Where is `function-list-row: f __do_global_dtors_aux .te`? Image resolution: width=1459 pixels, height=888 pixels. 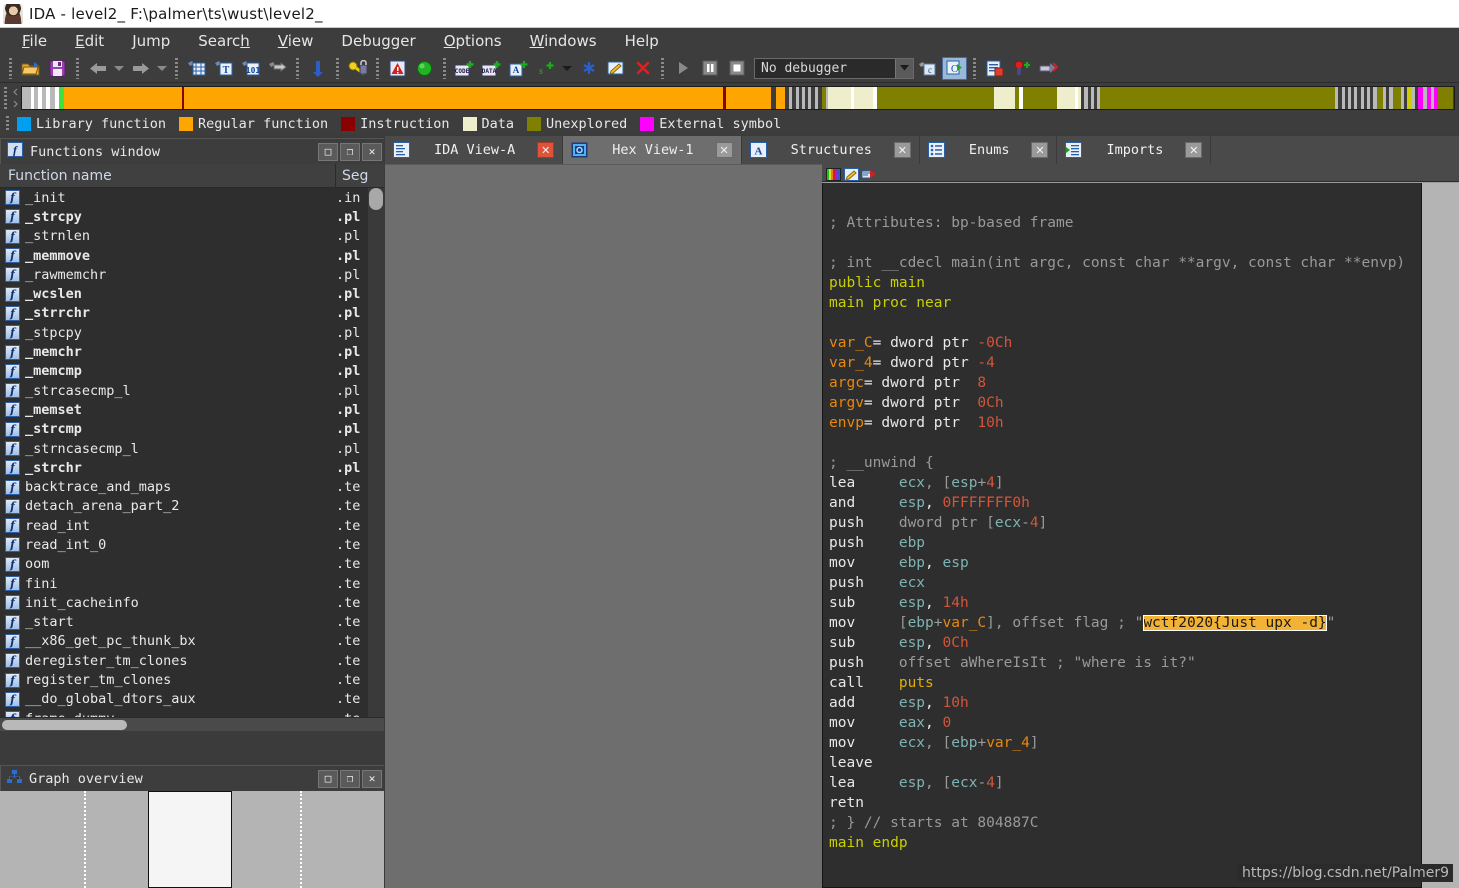
function-list-row: f __do_global_dtors_aux .te is located at coordinates (192, 699).